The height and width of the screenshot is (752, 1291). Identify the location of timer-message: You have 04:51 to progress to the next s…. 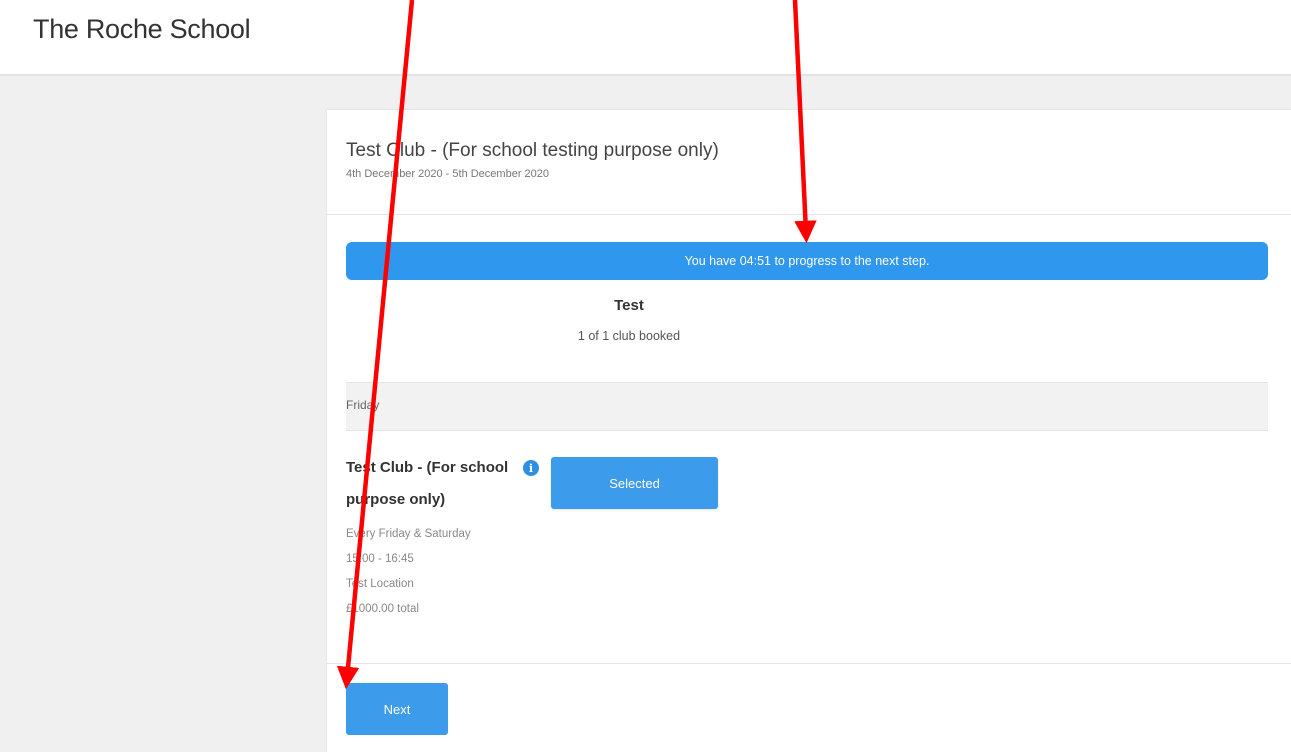
(807, 261).